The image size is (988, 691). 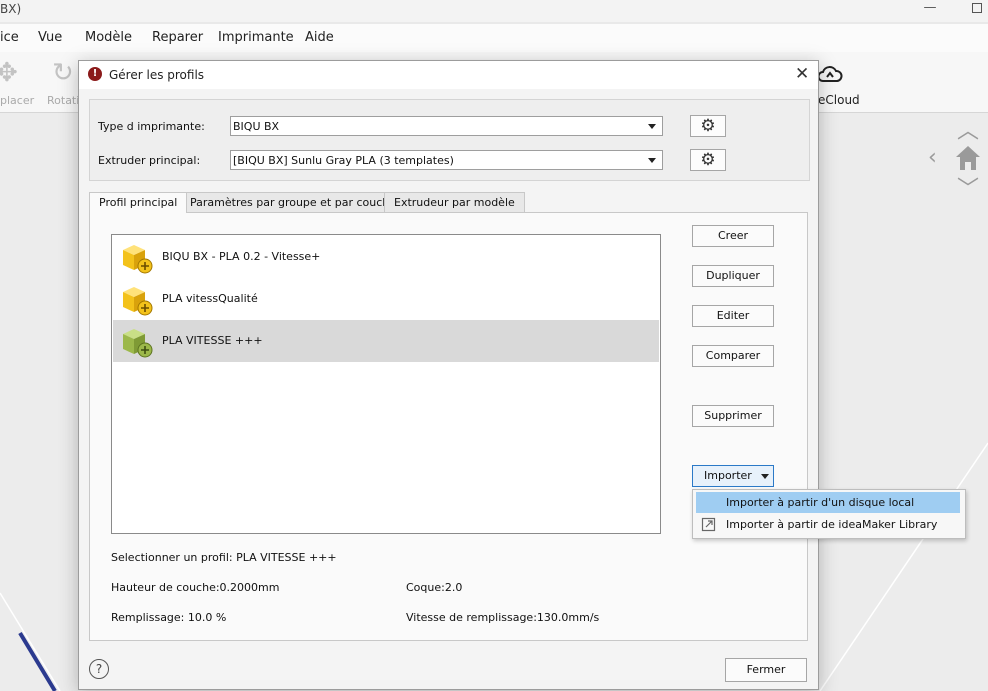 I want to click on menu-item-modele: Modèle, so click(x=108, y=37).